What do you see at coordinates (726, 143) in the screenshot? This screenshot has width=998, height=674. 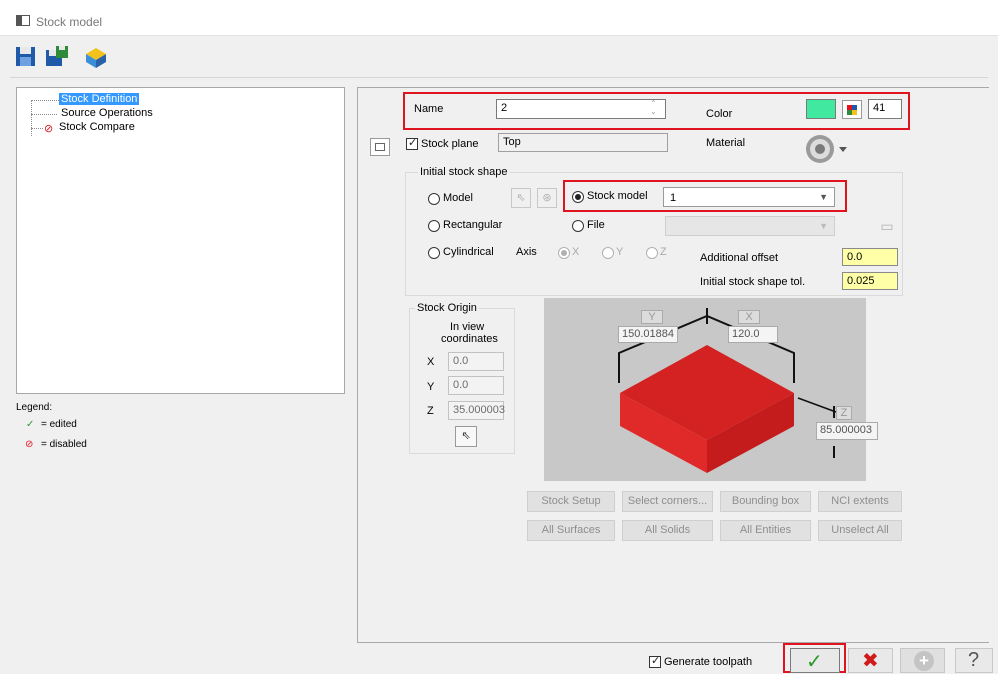 I see `material-label: Material` at bounding box center [726, 143].